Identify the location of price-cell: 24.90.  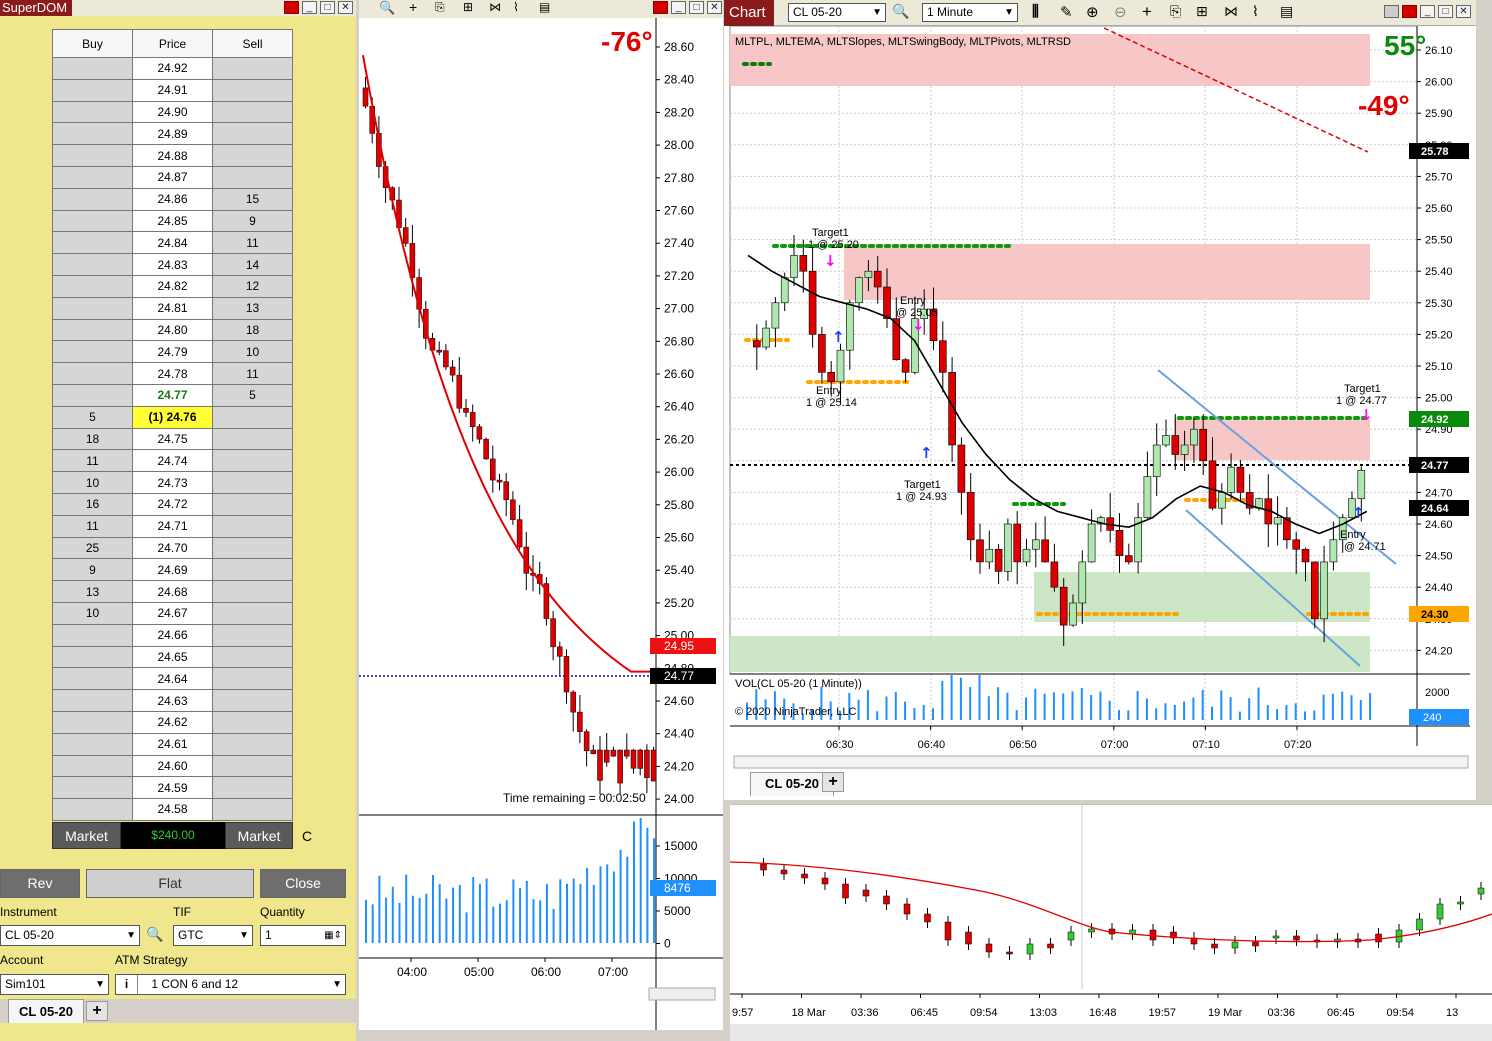
(172, 112).